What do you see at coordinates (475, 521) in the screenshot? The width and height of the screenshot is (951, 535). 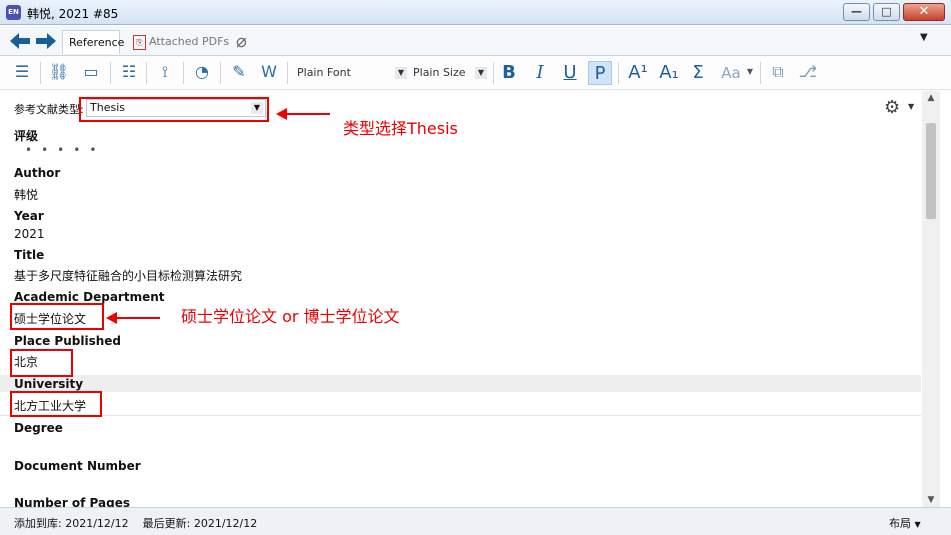 I see `status-bar: 添加到库: 2021/12/12 最后更新: 2021/12/12 布局 ▼` at bounding box center [475, 521].